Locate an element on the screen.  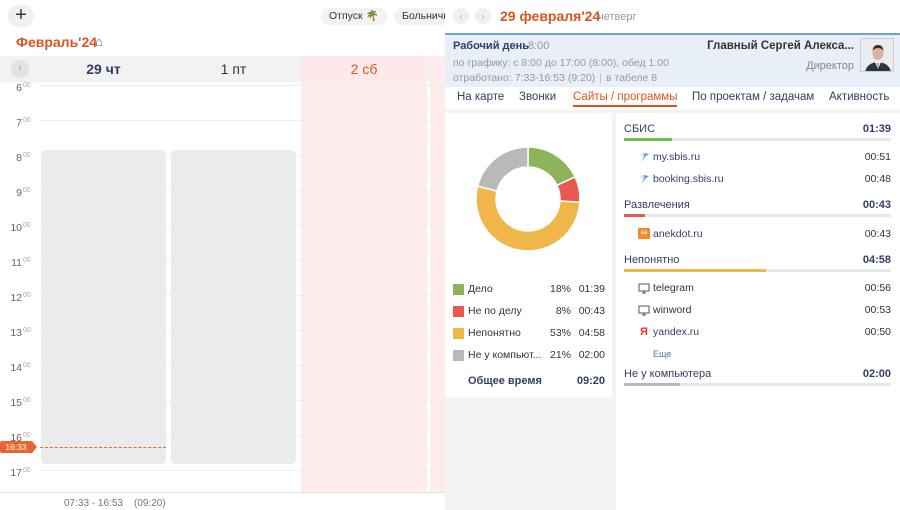
legend-time: 04:58 is located at coordinates (591, 333).